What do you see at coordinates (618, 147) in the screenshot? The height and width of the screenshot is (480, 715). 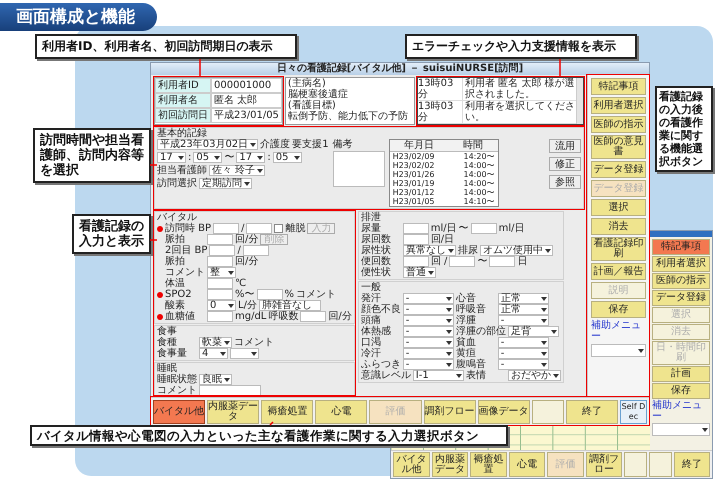 I see `side-button: 医師の意見書` at bounding box center [618, 147].